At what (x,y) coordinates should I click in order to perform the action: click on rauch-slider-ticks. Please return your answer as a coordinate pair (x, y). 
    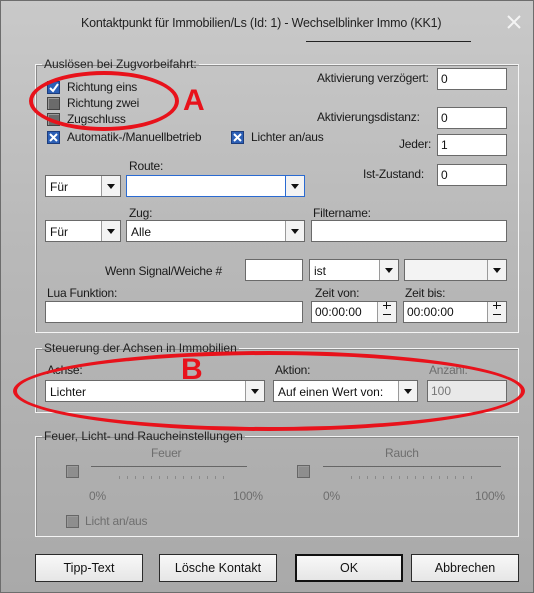
    Looking at the image, I should click on (415, 477).